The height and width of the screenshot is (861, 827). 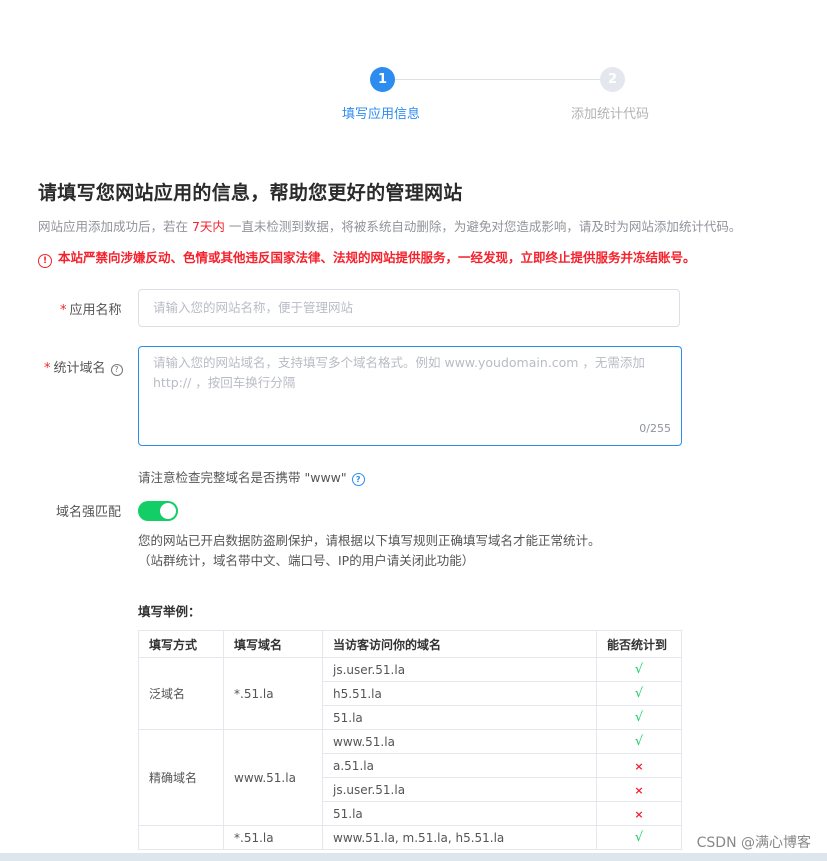 I want to click on step-2-circle: 2, so click(x=612, y=79).